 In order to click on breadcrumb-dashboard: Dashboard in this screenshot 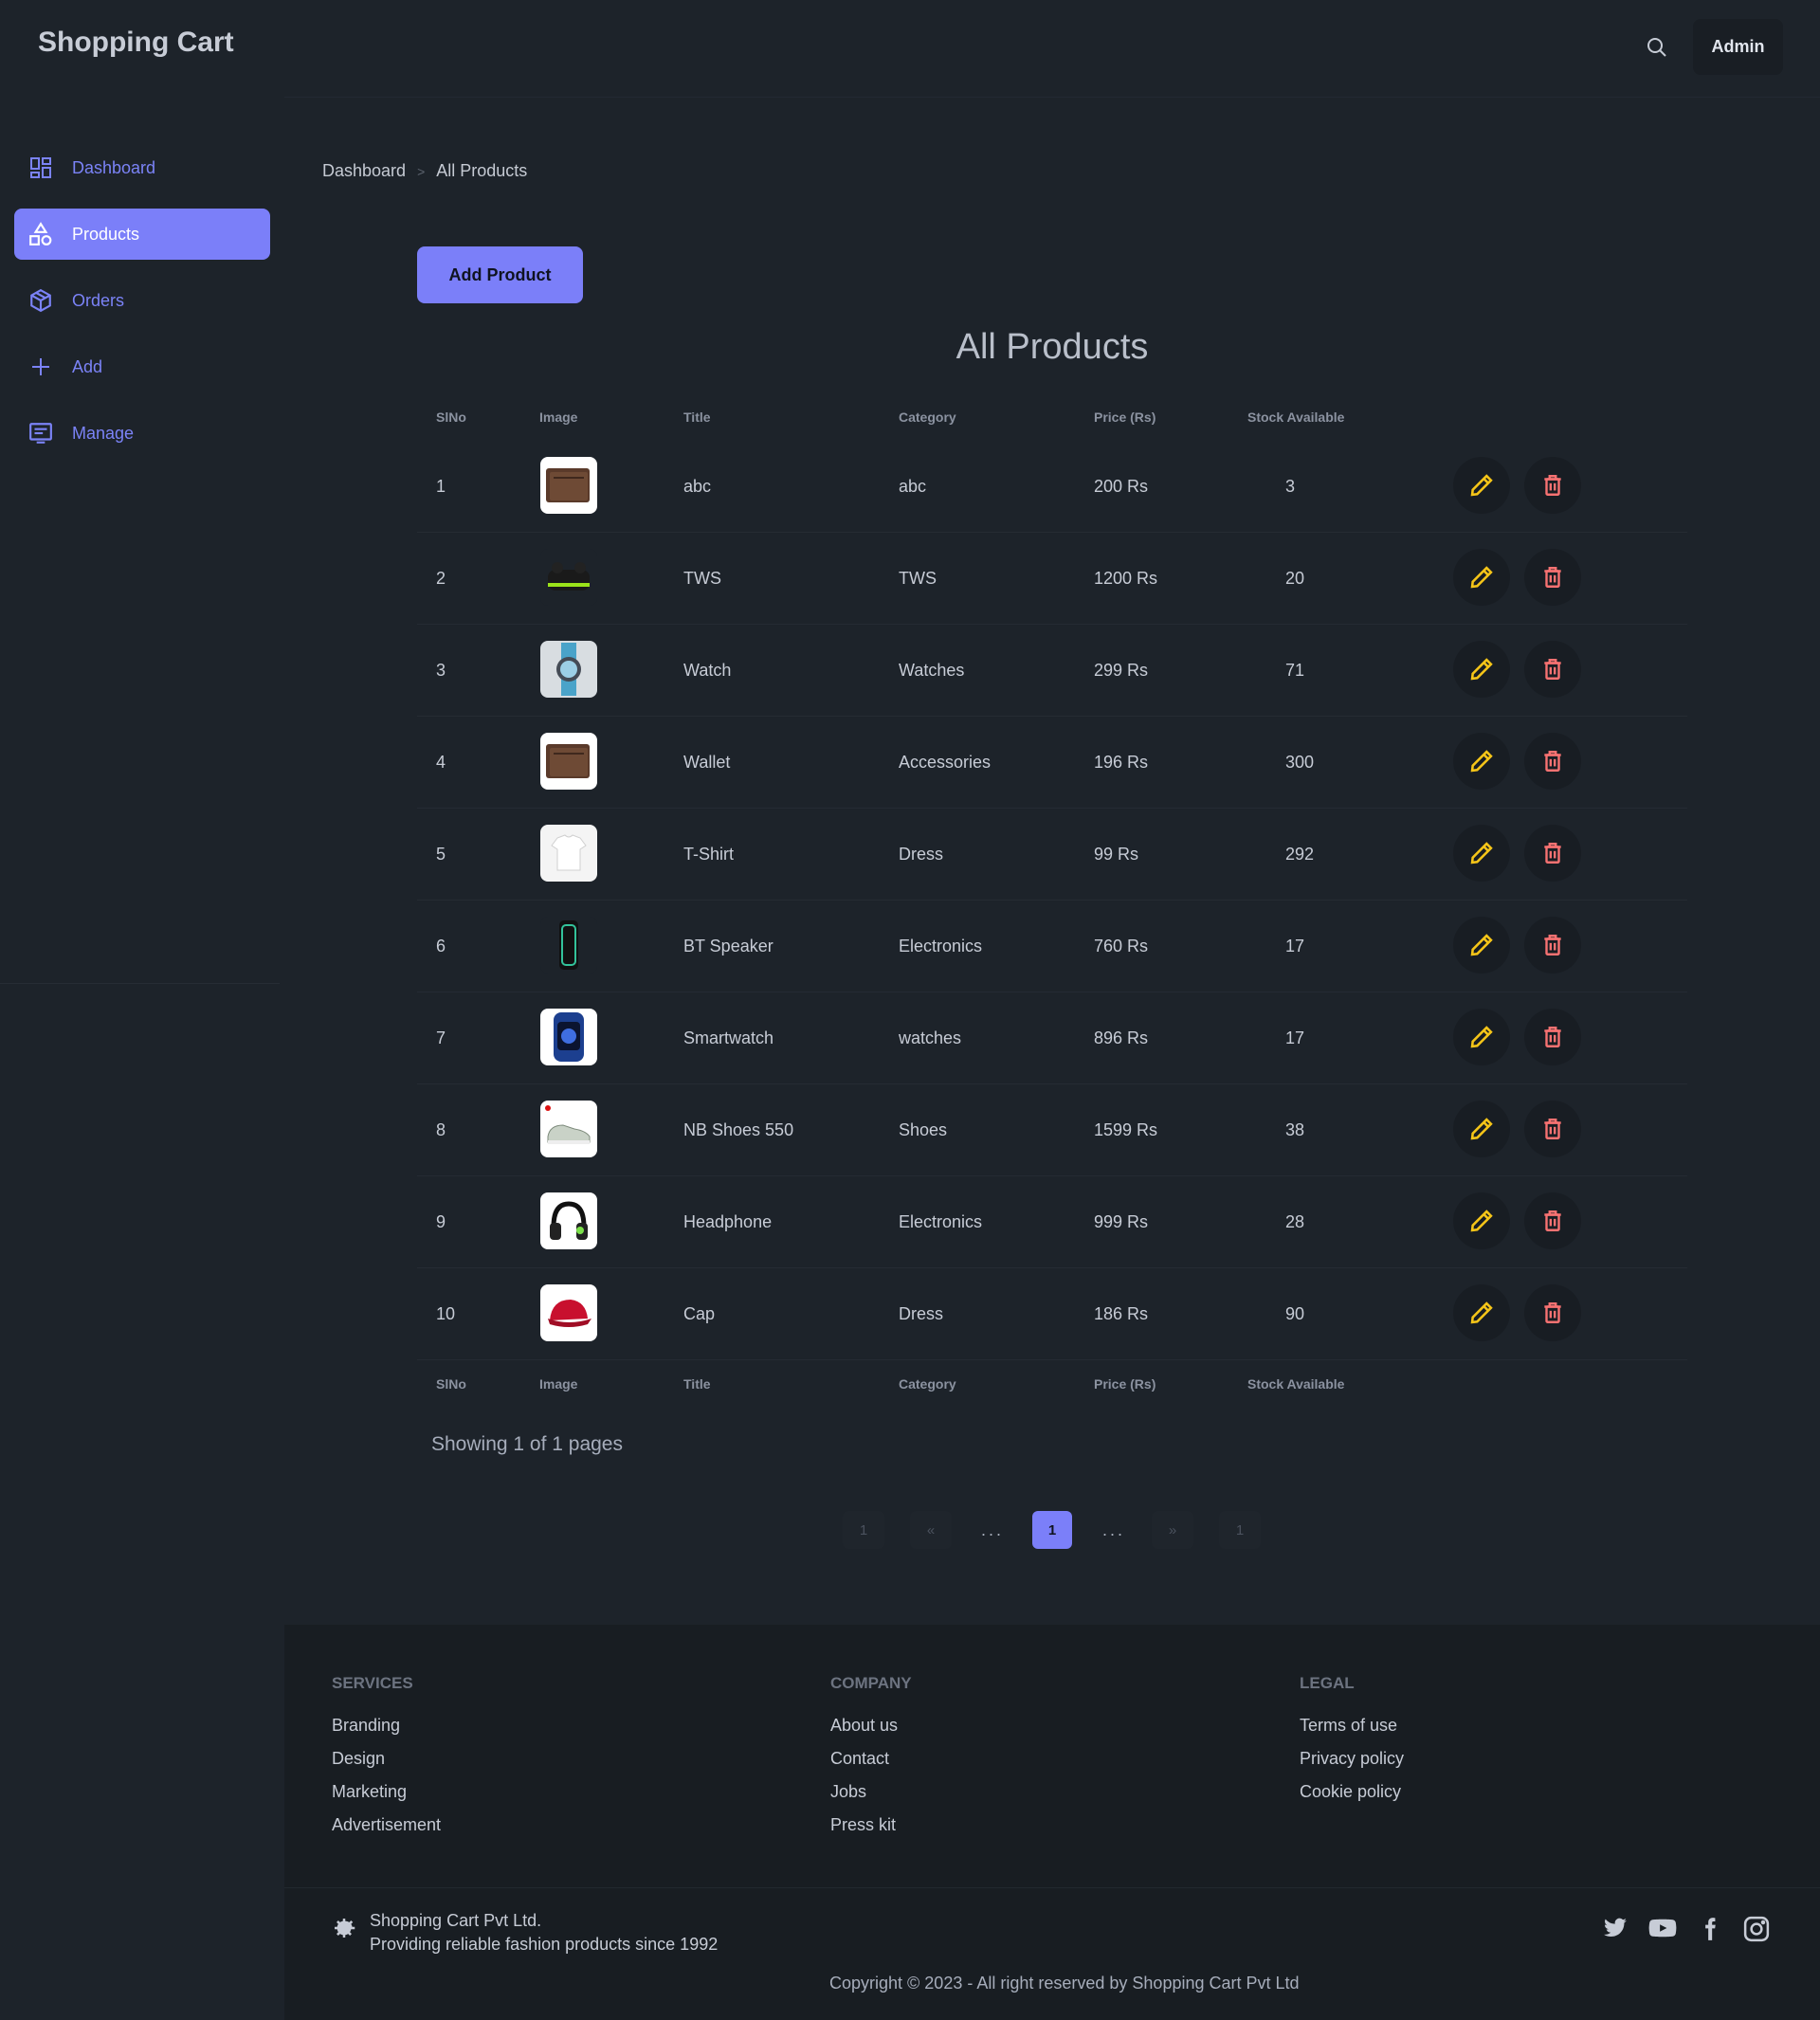, I will do `click(364, 171)`.